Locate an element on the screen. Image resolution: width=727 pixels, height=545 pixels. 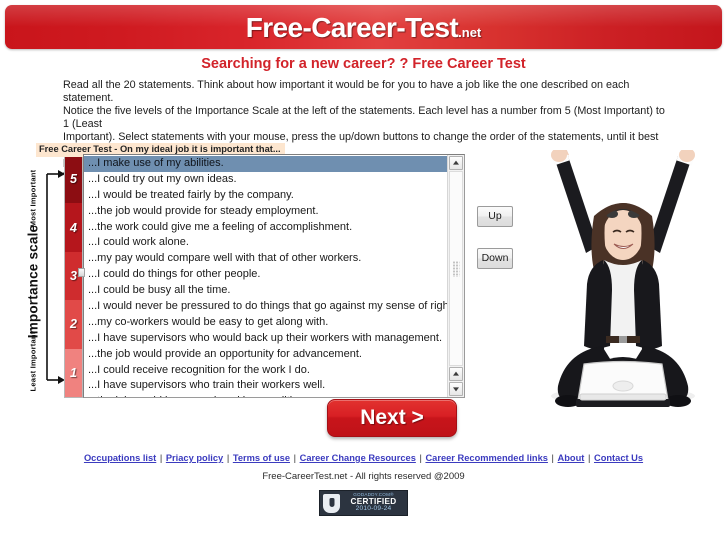
scrollbar-down-button-upper is located at coordinates (456, 374).